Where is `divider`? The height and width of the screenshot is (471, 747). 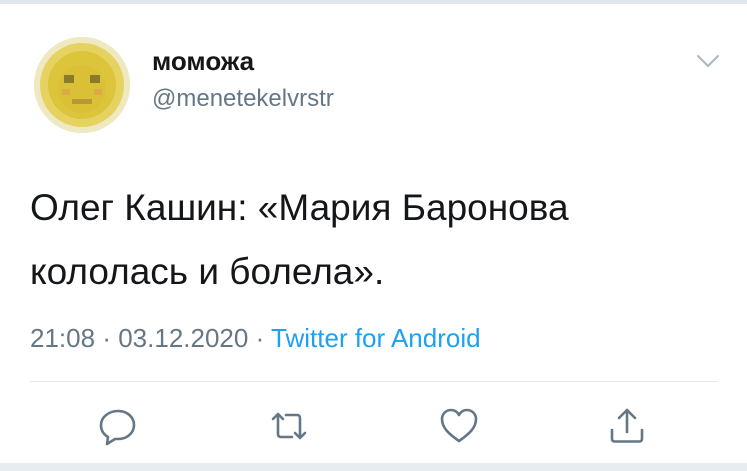
divider is located at coordinates (374, 381).